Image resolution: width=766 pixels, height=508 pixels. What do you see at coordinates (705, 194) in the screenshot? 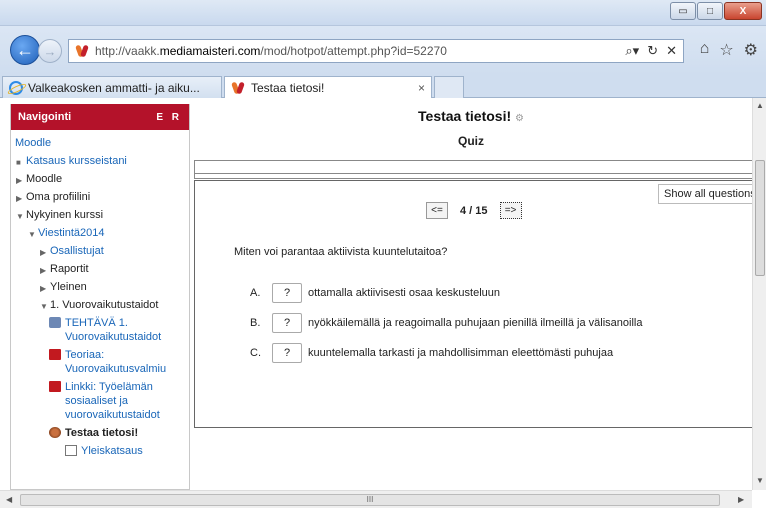
I see `show-all-questions-button: Show all questions` at bounding box center [705, 194].